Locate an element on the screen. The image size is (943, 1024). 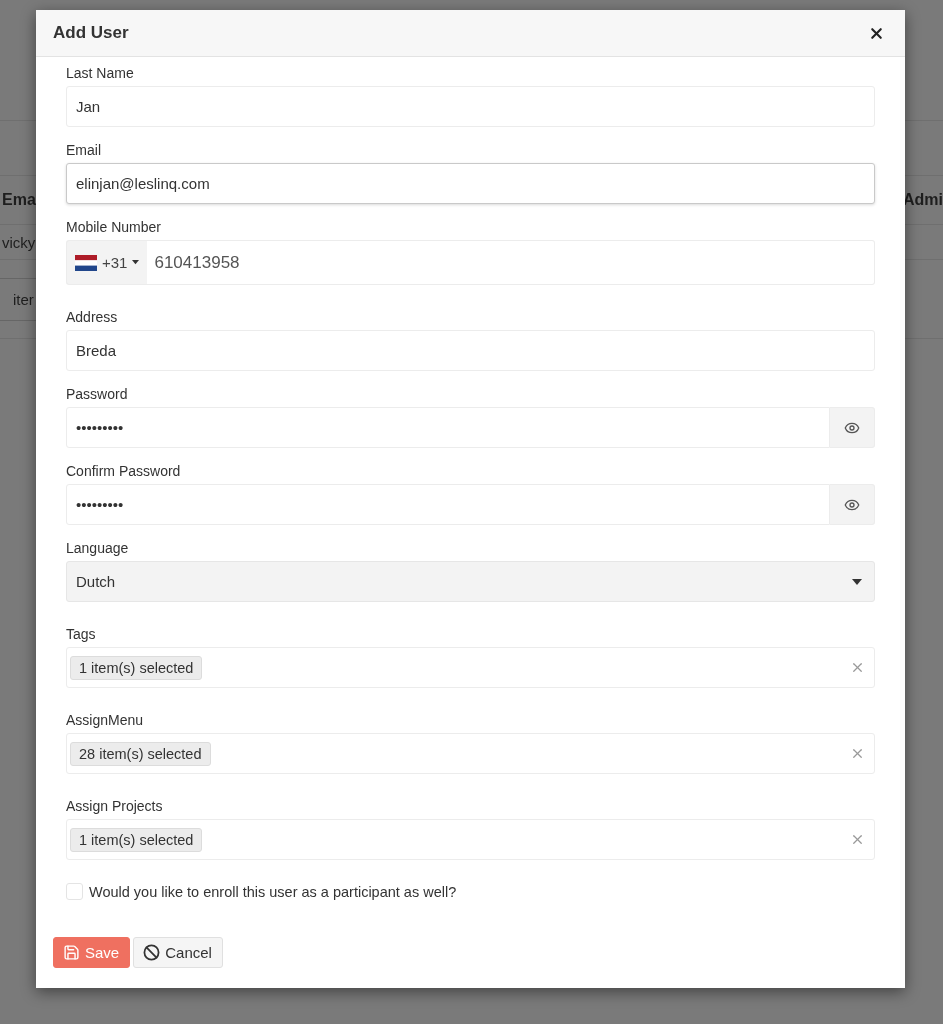
text-field: Jan is located at coordinates (470, 106).